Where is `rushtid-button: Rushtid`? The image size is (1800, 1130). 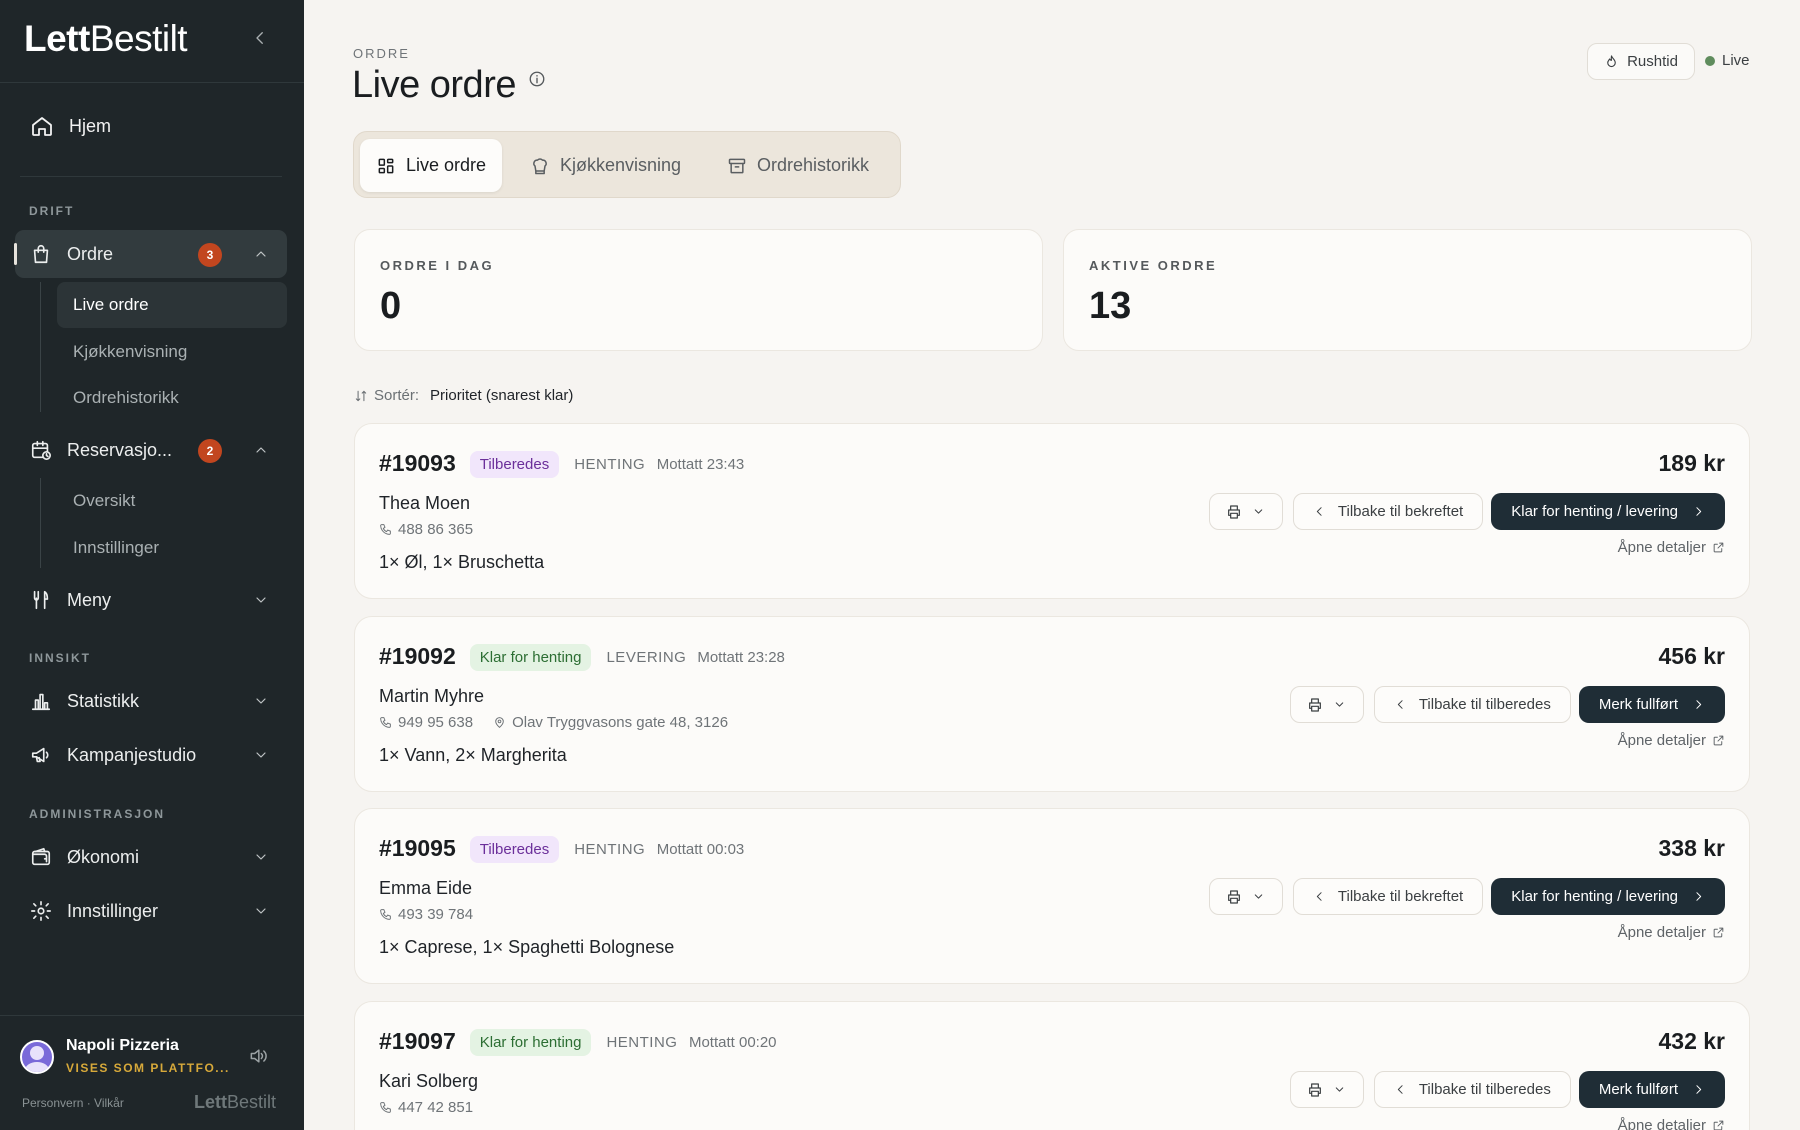
rushtid-button: Rushtid is located at coordinates (1641, 61).